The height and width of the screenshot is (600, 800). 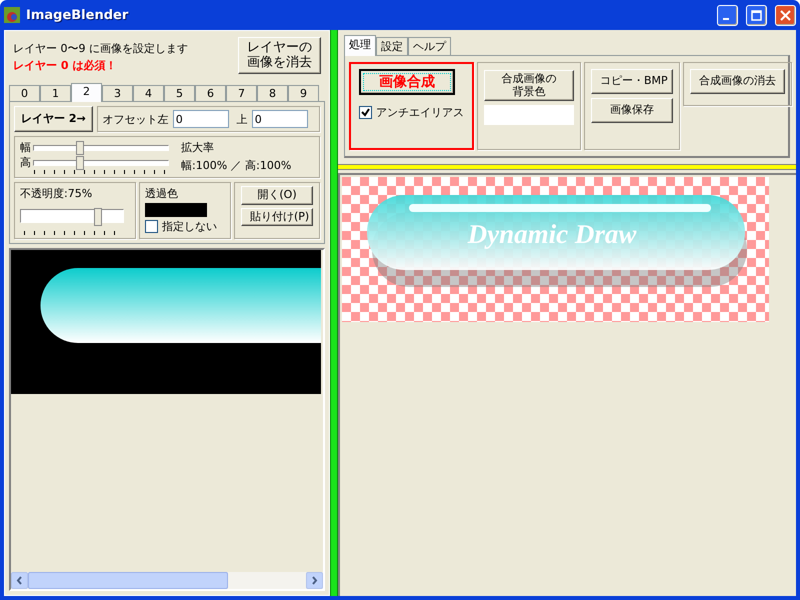 What do you see at coordinates (632, 81) in the screenshot?
I see `copy-bmp-button: コピー・BMP` at bounding box center [632, 81].